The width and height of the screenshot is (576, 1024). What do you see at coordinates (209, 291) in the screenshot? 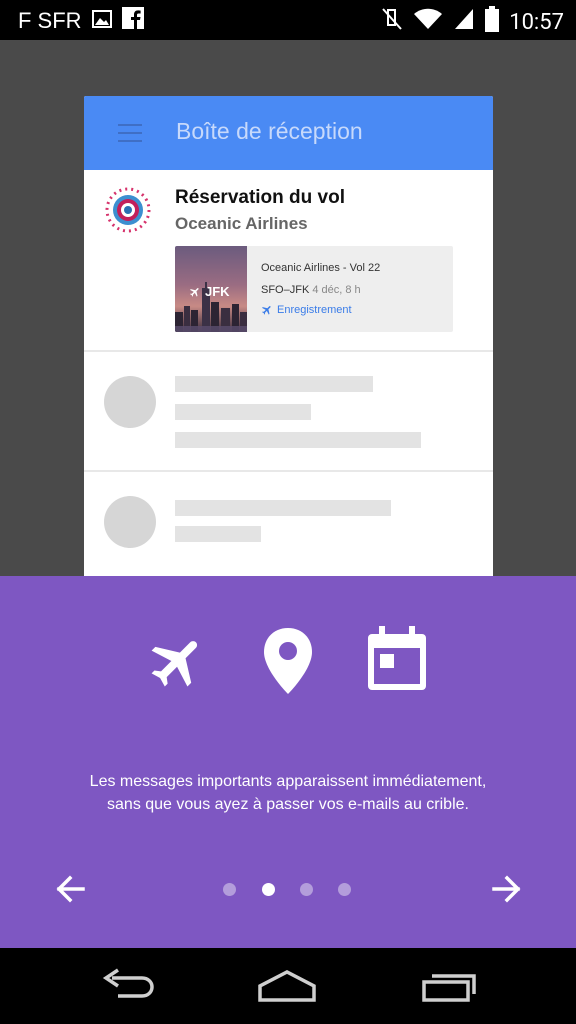
I see `image-label: JFK` at bounding box center [209, 291].